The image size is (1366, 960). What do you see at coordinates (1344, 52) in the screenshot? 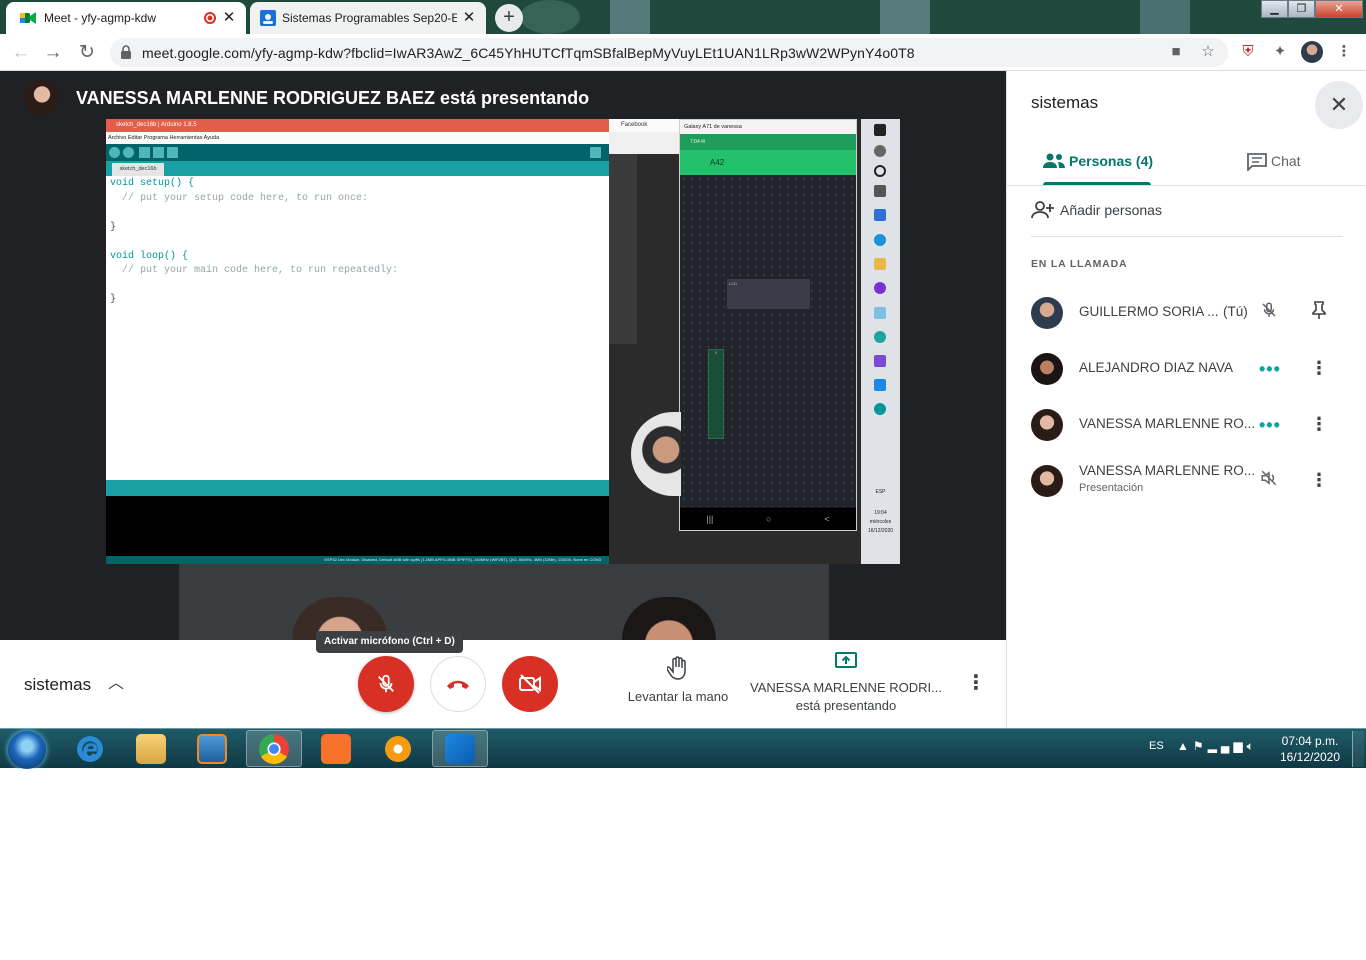
I see `browser-menu-icon: ⋮` at bounding box center [1344, 52].